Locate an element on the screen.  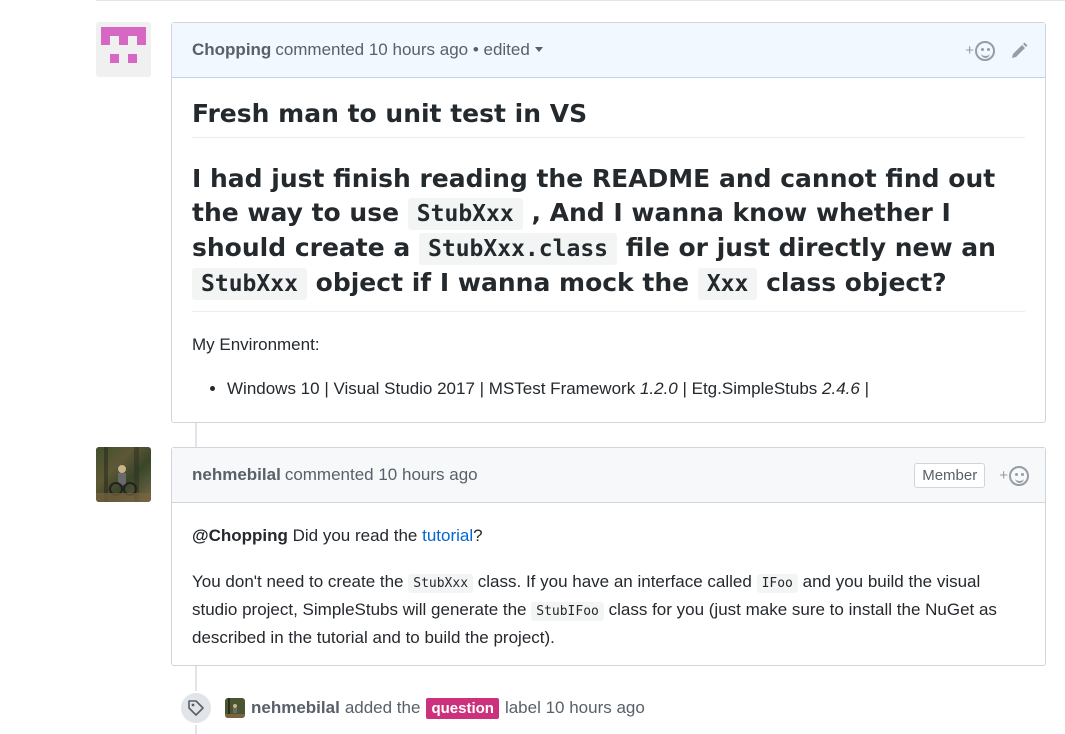
top-divider is located at coordinates (580, 0).